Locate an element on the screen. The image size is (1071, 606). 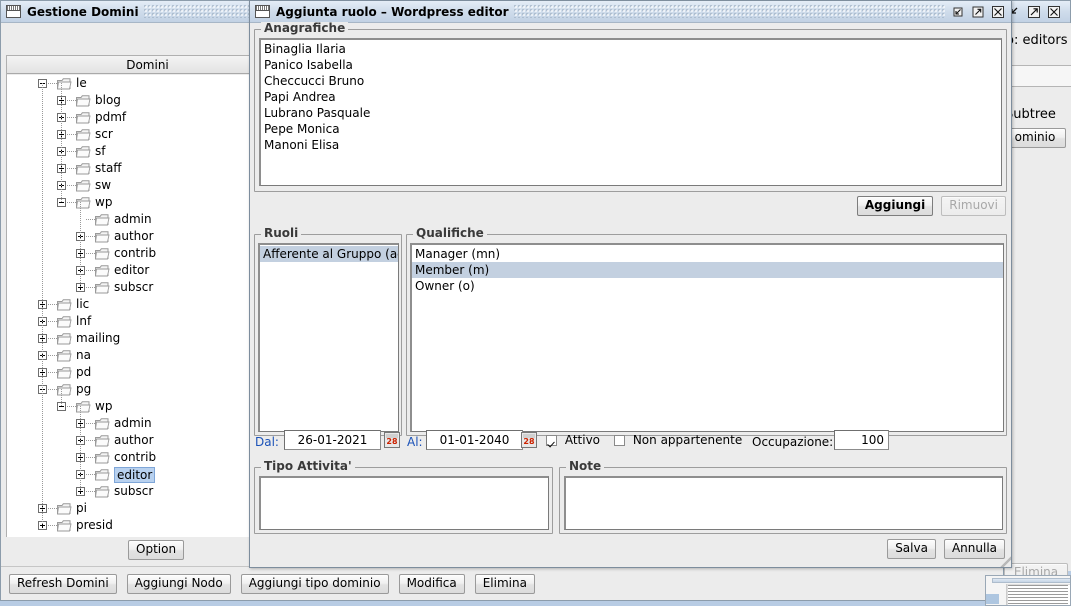
background-window-buttons is located at coordinates (1035, 12).